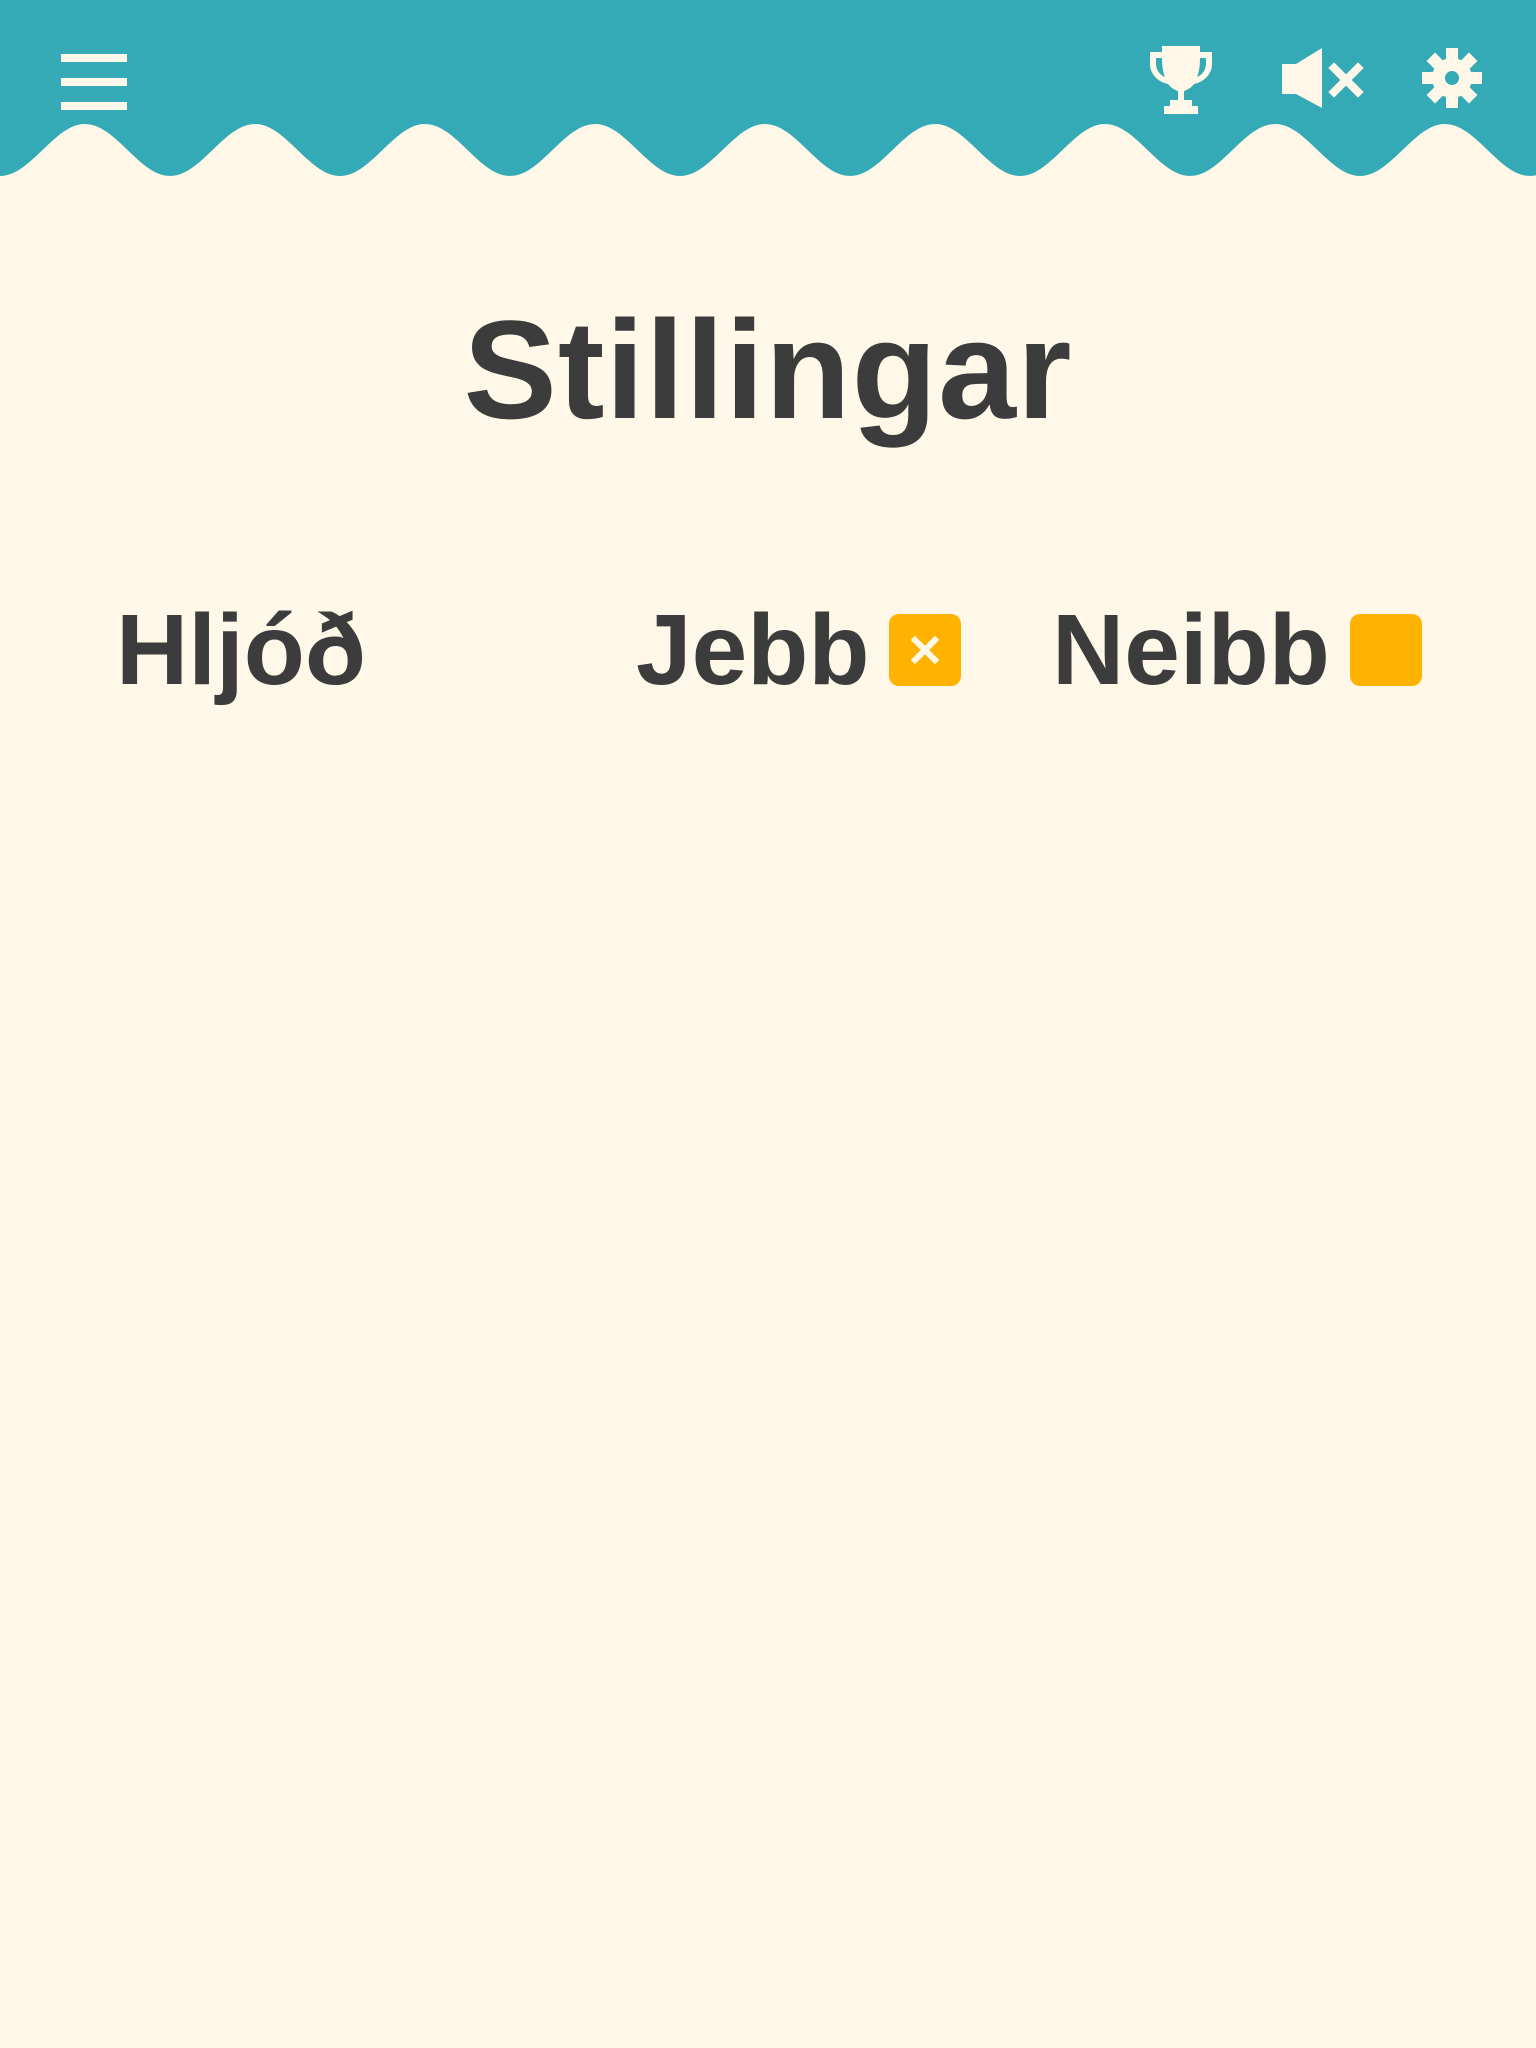 The width and height of the screenshot is (1536, 2048). I want to click on checked-x-icon, so click(925, 650).